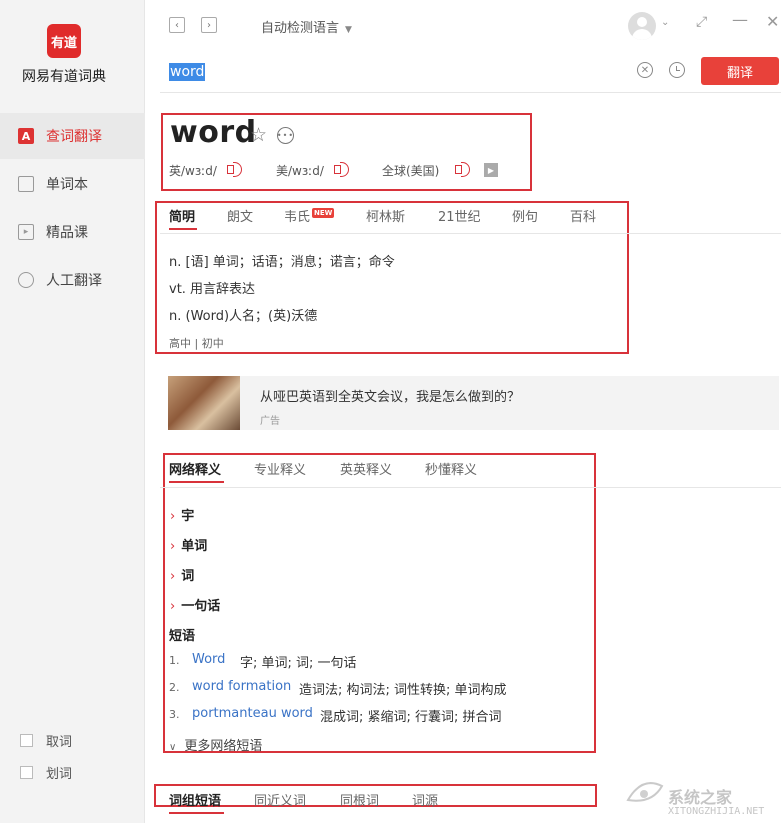 The height and width of the screenshot is (823, 781). I want to click on language-select-value: 自动检测语言, so click(300, 28).